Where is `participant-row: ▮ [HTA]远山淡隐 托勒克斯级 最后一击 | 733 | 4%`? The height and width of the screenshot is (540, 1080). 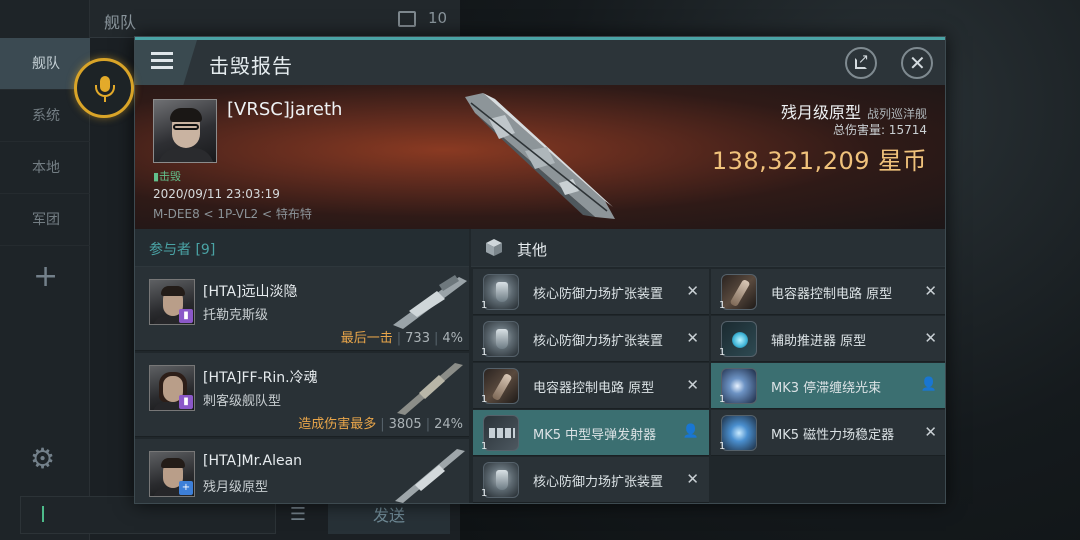 participant-row: ▮ [HTA]远山淡隐 托勒克斯级 最后一击 | 733 | 4% is located at coordinates (302, 309).